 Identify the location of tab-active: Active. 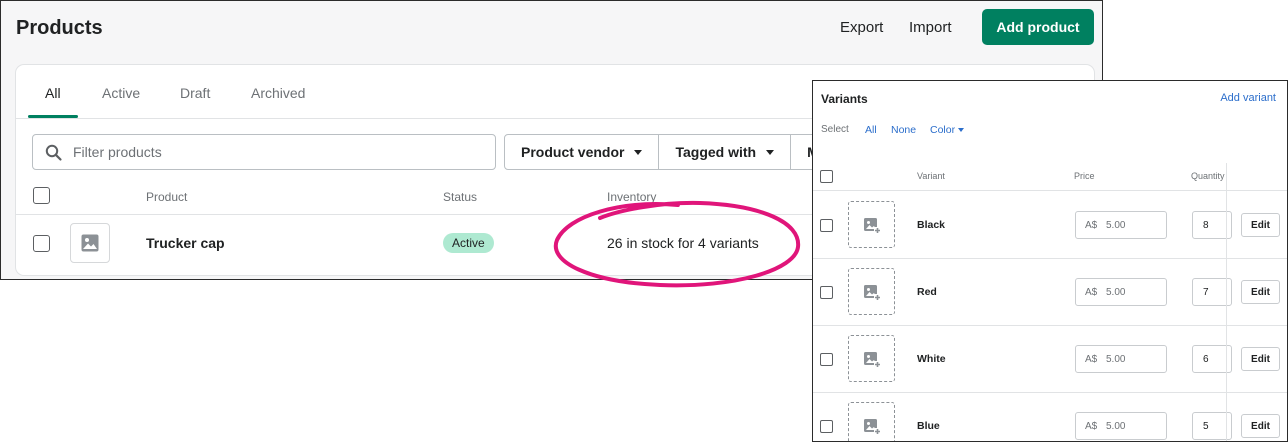
(121, 93).